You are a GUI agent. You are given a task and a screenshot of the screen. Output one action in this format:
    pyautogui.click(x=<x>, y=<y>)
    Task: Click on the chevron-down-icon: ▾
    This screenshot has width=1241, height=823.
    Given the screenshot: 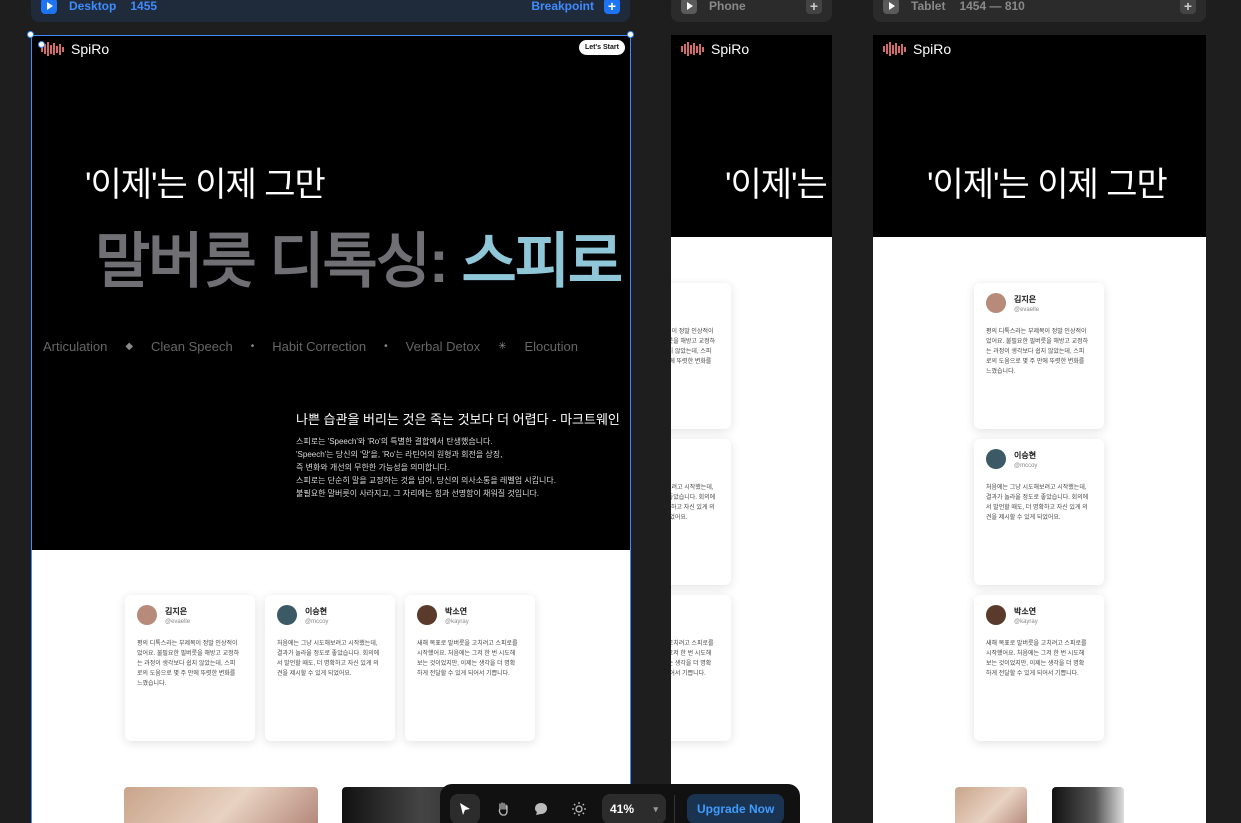 What is the action you would take?
    pyautogui.click(x=655, y=808)
    